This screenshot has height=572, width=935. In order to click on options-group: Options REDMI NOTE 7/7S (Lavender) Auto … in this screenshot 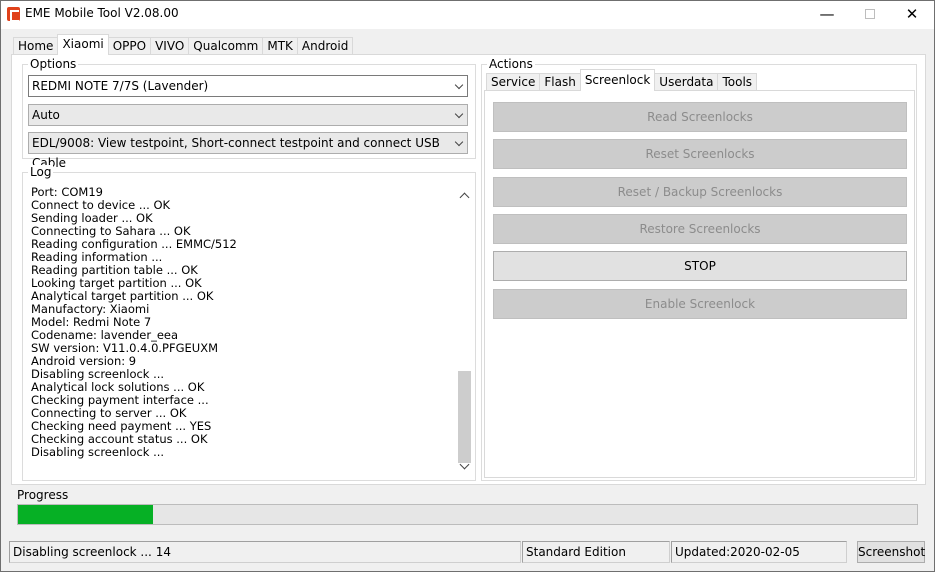, I will do `click(249, 113)`.